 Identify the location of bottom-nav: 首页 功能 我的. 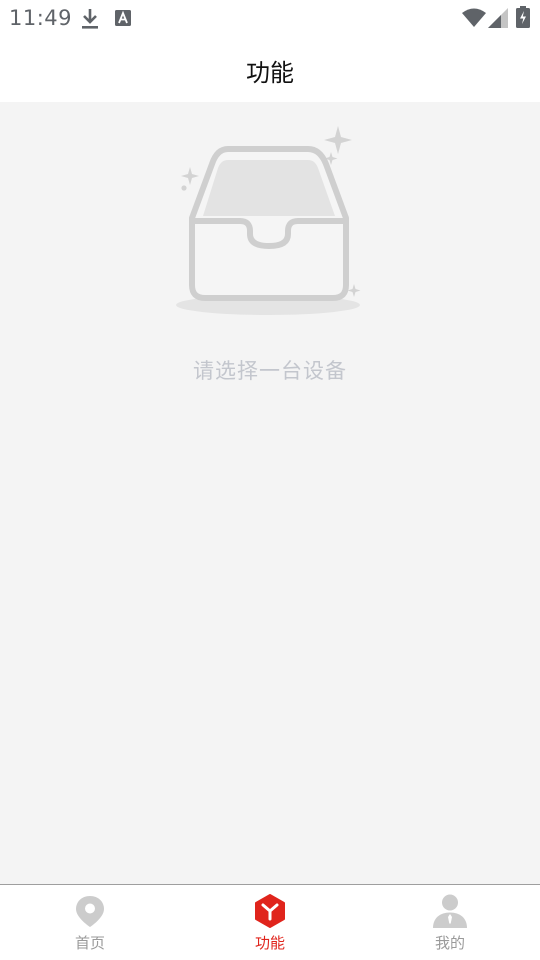
(270, 922).